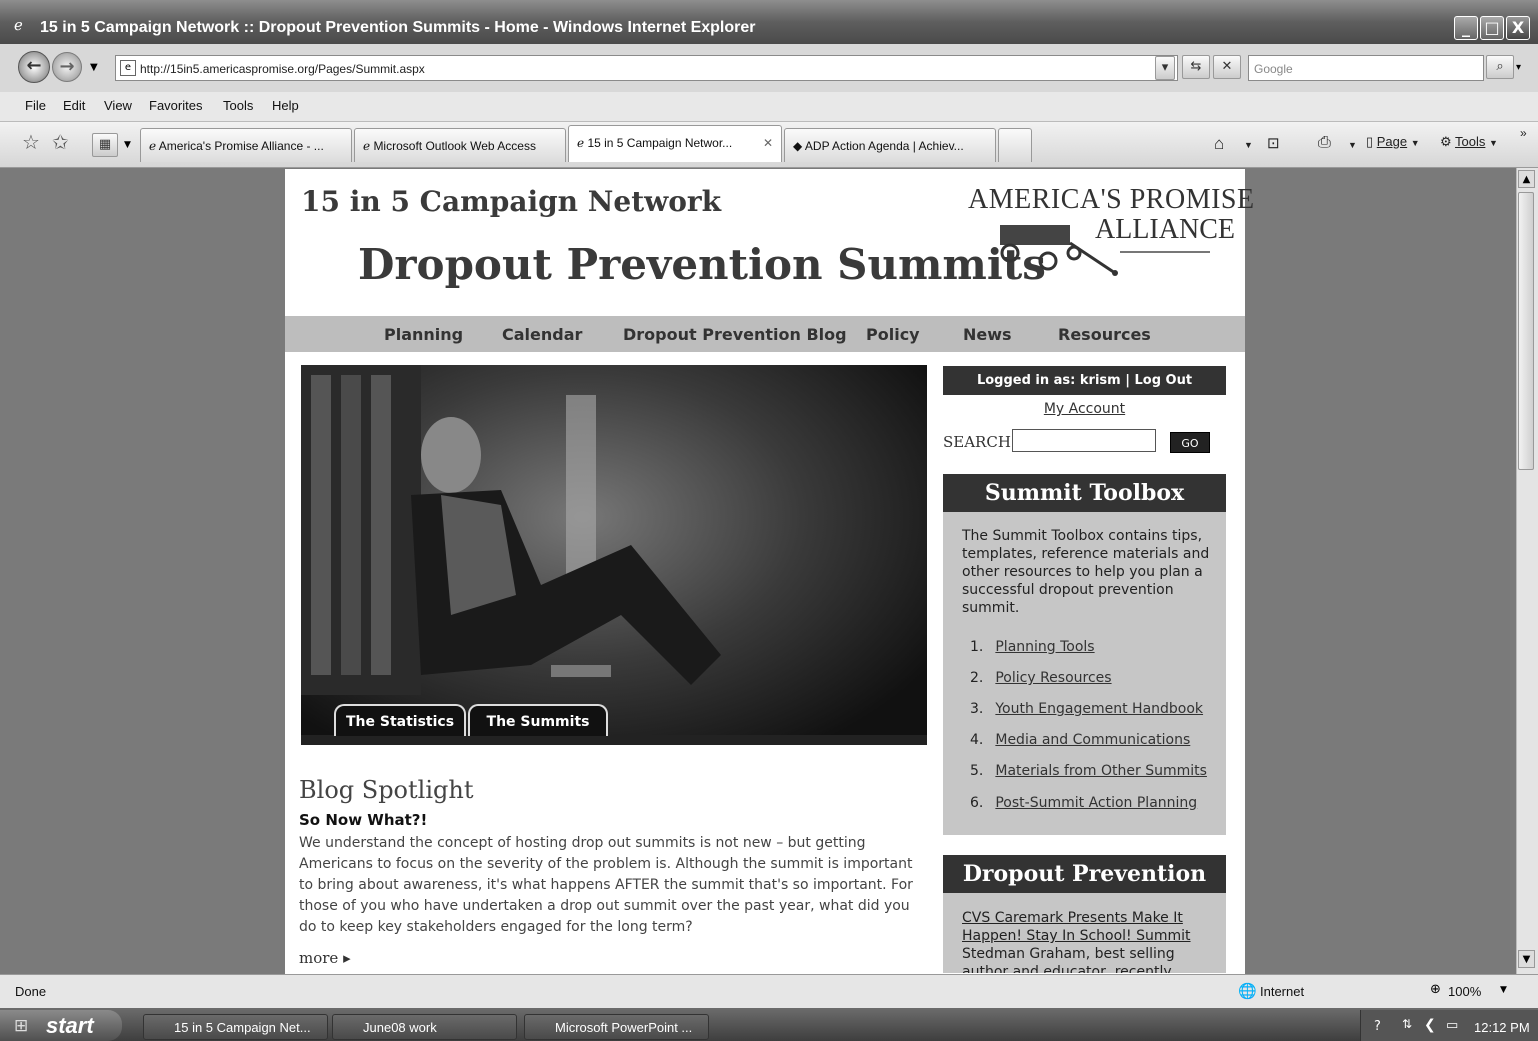  Describe the element at coordinates (238, 105) in the screenshot. I see `menu-tools: Tools` at that location.